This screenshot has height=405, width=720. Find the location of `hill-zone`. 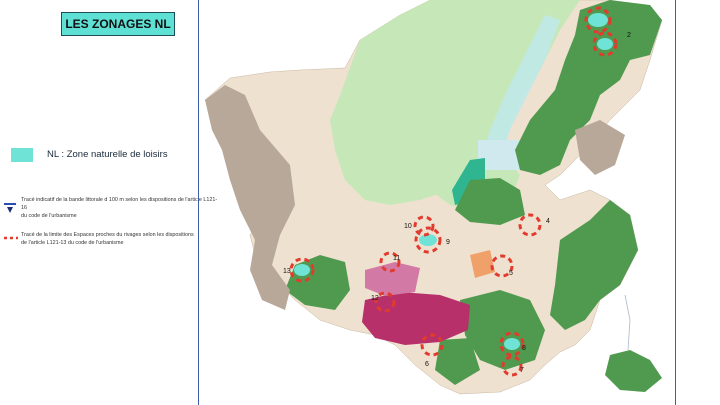

hill-zone is located at coordinates (600, 147).